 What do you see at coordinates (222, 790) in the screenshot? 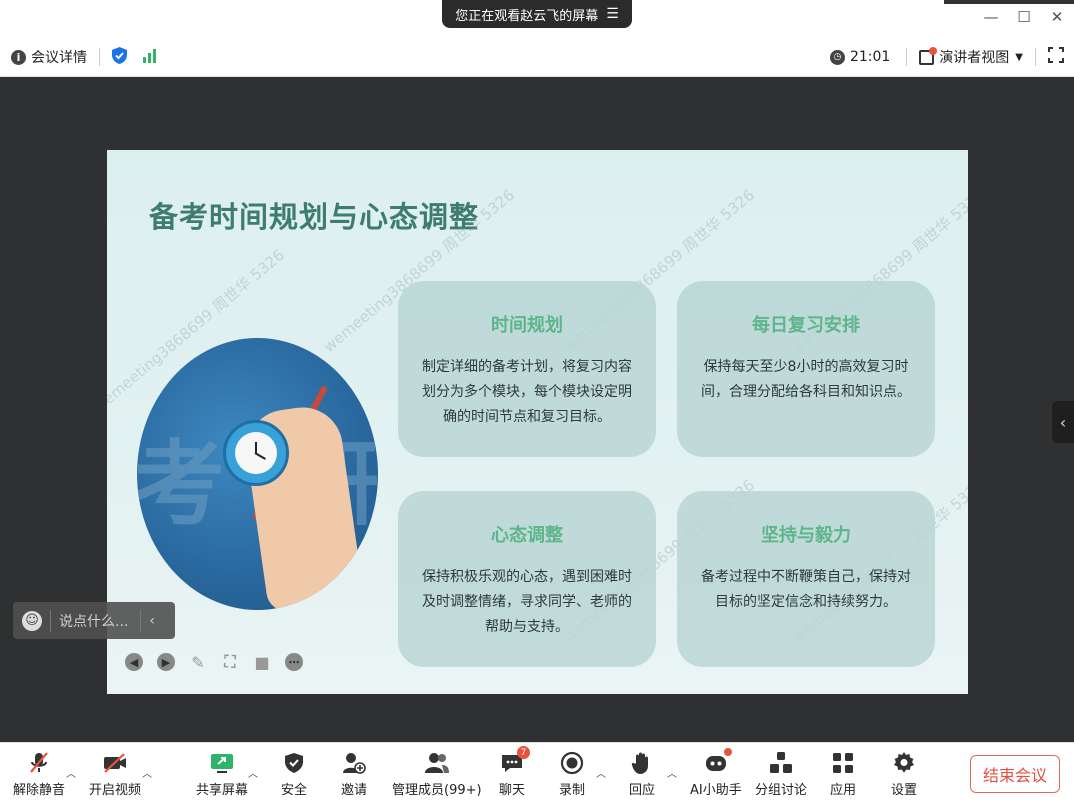
I see `share-screen-label: 共享屏幕` at bounding box center [222, 790].